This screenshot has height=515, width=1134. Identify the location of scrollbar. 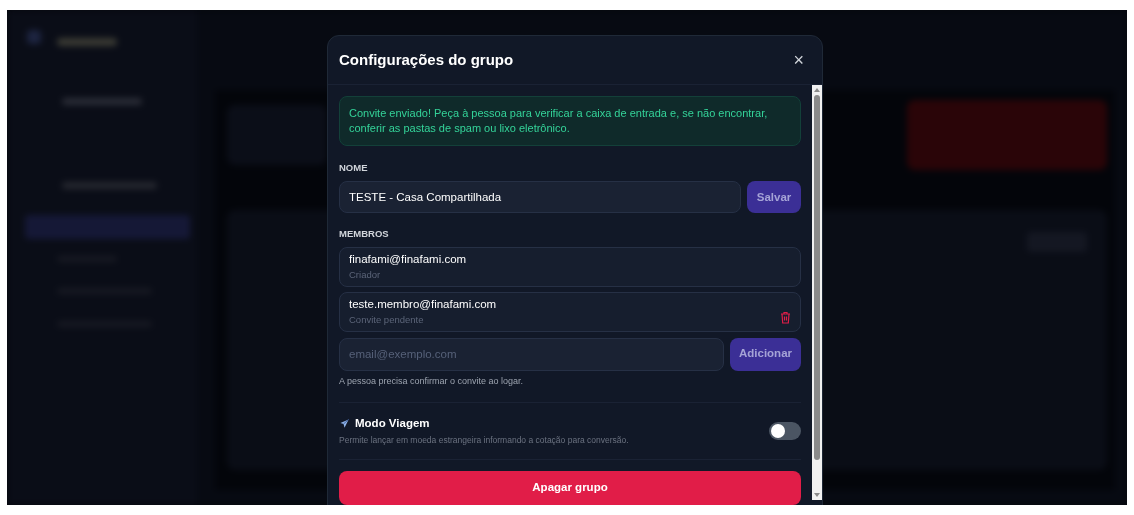
(817, 292).